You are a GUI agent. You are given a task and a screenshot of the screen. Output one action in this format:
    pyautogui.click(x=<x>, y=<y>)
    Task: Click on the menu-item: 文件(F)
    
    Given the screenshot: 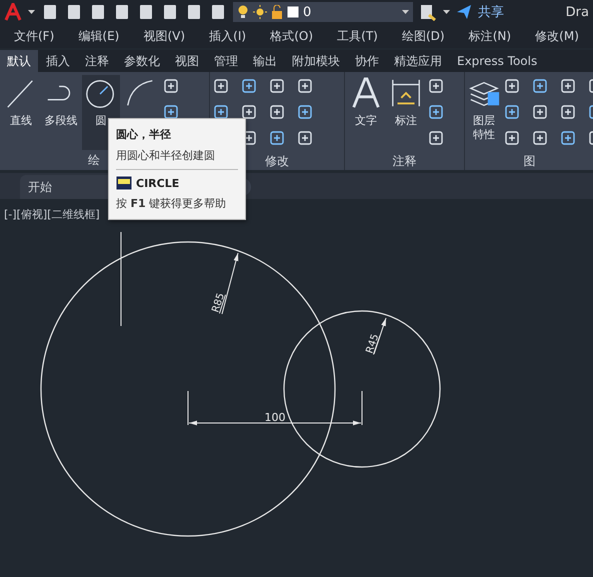 What is the action you would take?
    pyautogui.click(x=34, y=36)
    